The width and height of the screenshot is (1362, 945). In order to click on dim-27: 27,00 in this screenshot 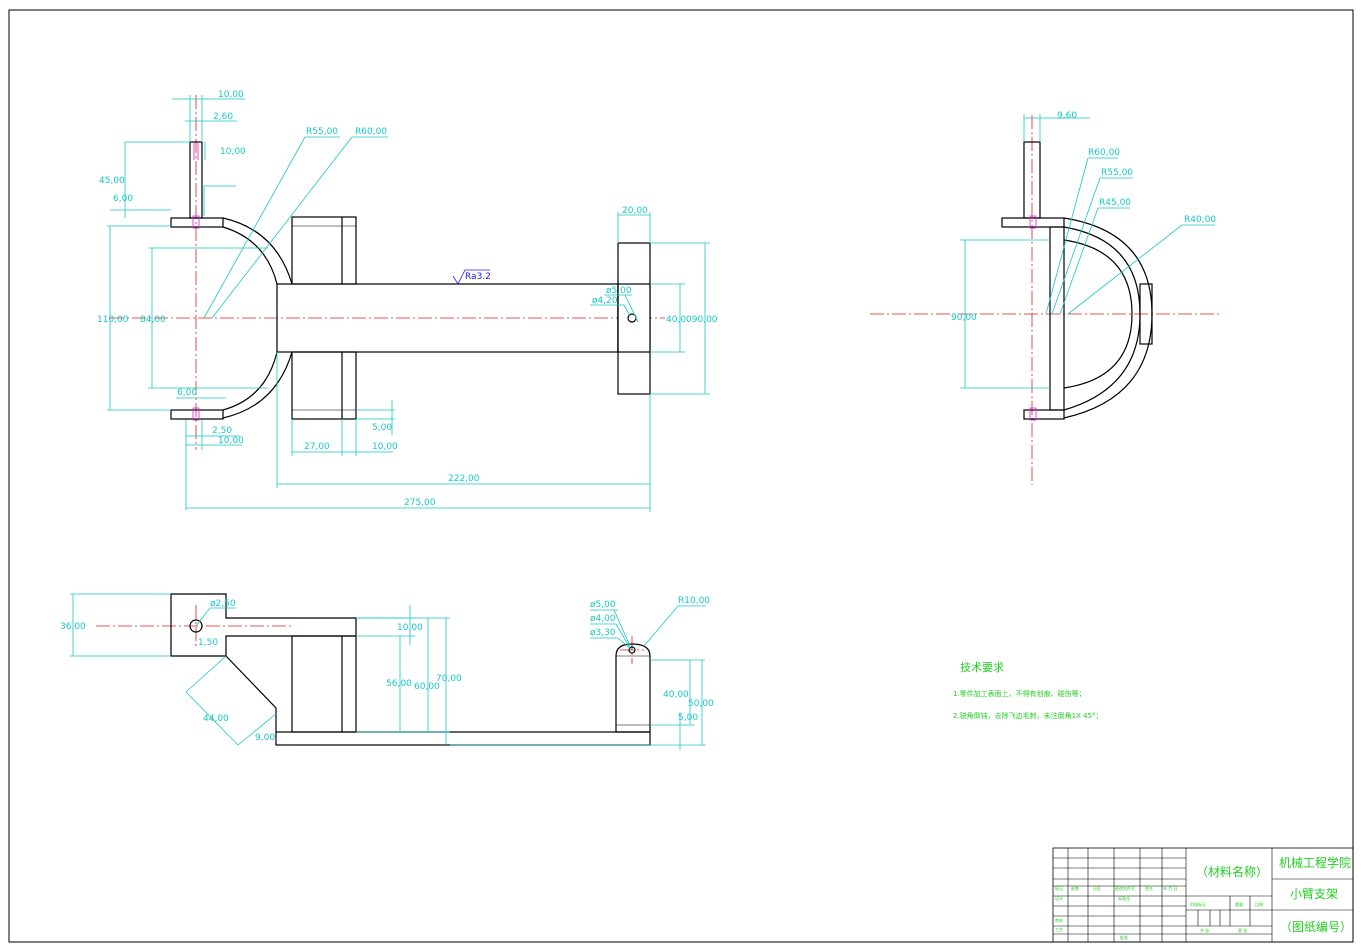, I will do `click(317, 447)`.